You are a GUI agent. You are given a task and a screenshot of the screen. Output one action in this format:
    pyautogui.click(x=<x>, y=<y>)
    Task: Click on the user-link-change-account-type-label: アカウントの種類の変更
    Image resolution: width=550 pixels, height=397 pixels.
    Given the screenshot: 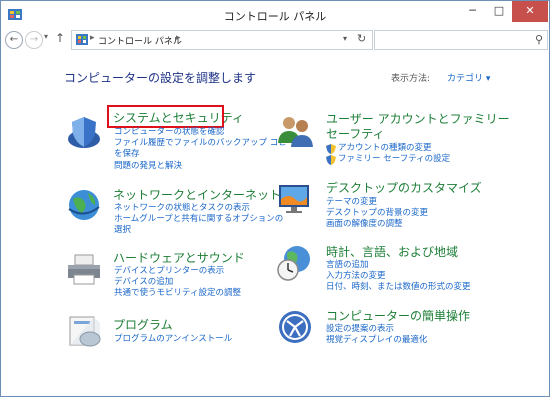 What is the action you would take?
    pyautogui.click(x=385, y=148)
    